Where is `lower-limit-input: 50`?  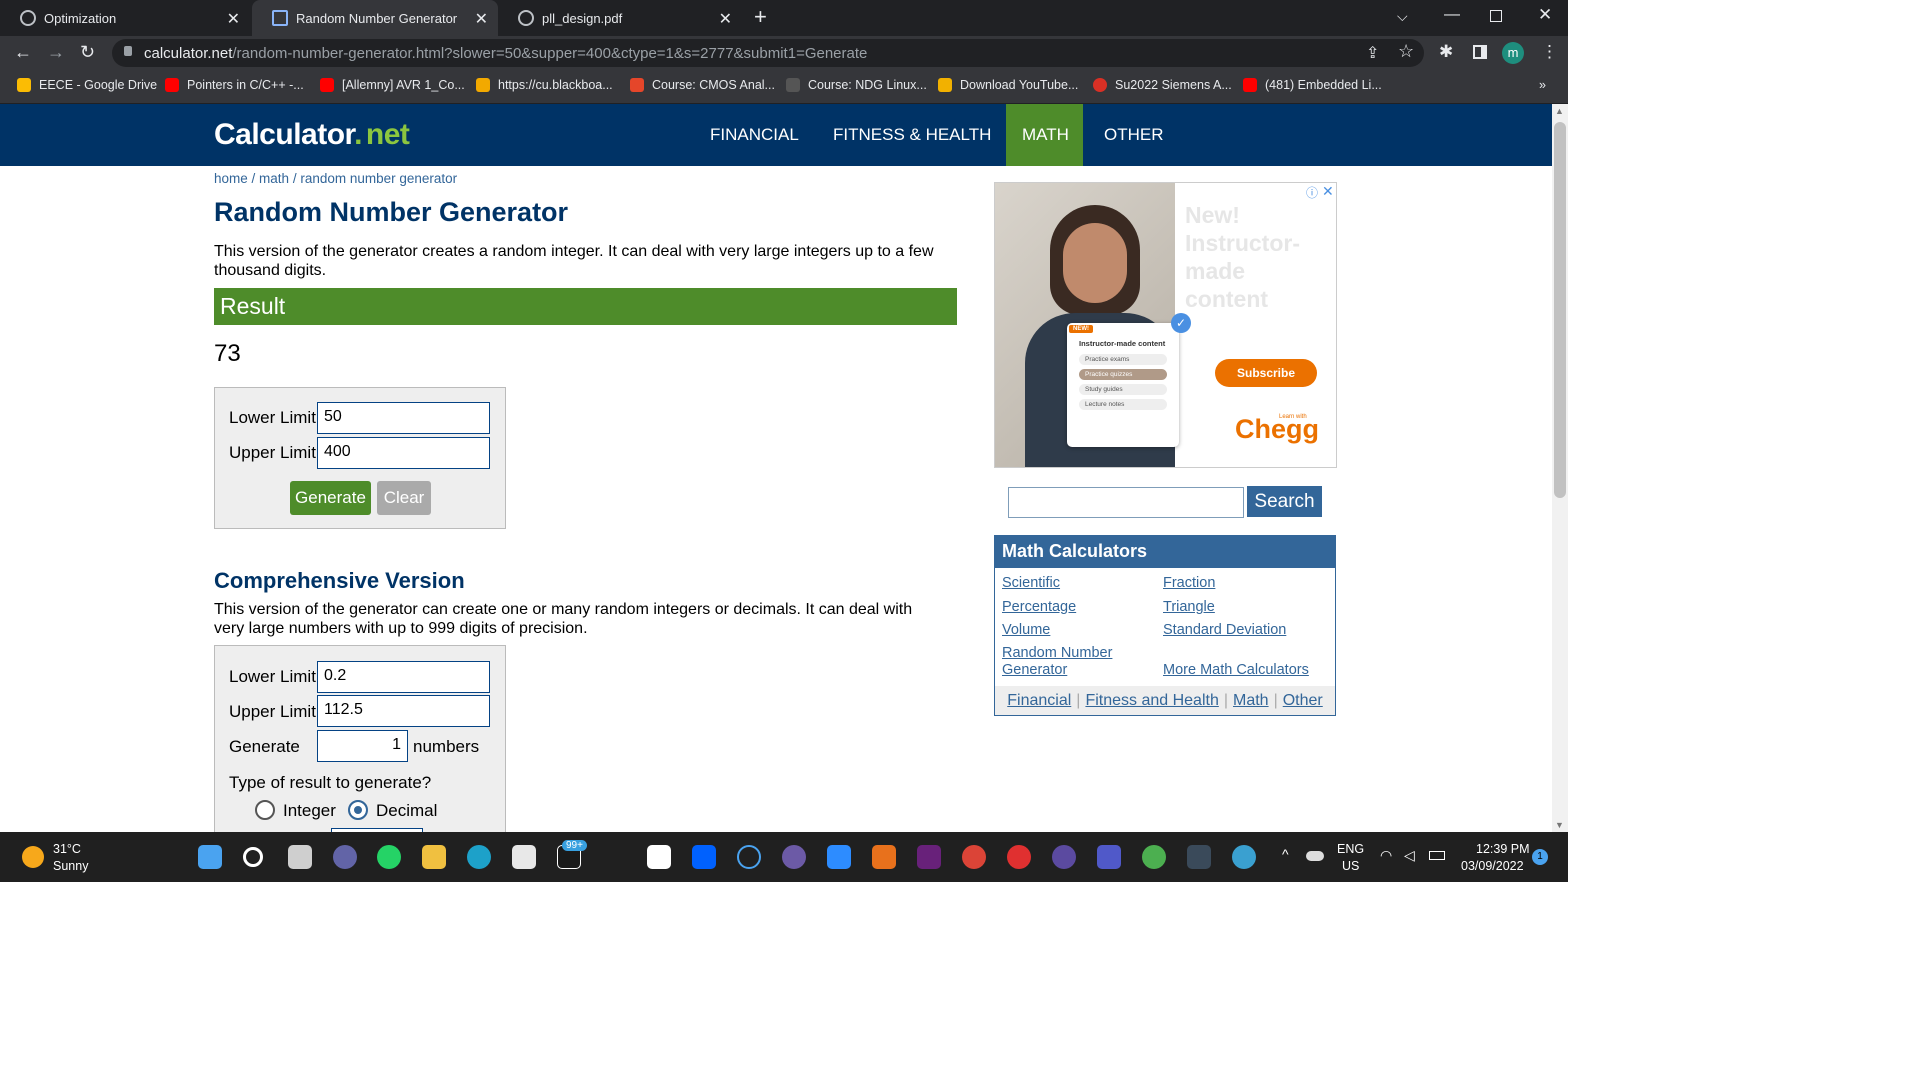 lower-limit-input: 50 is located at coordinates (403, 418).